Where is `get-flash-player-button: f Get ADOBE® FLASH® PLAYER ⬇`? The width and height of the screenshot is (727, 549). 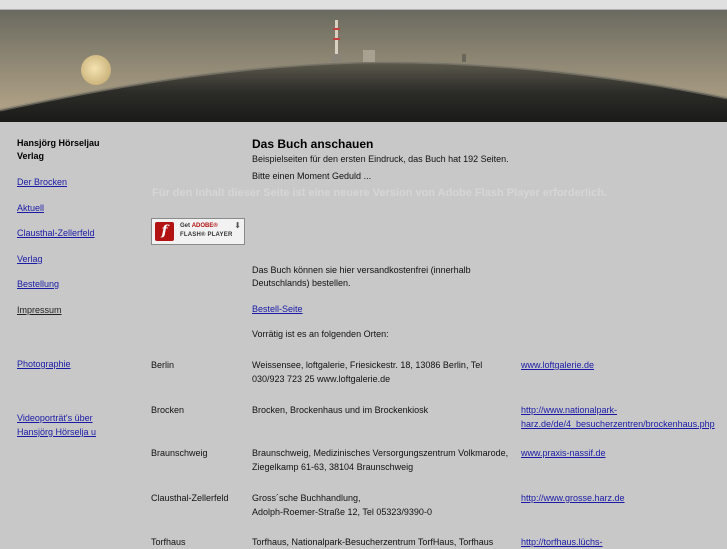
get-flash-player-button: f Get ADOBE® FLASH® PLAYER ⬇ is located at coordinates (198, 231).